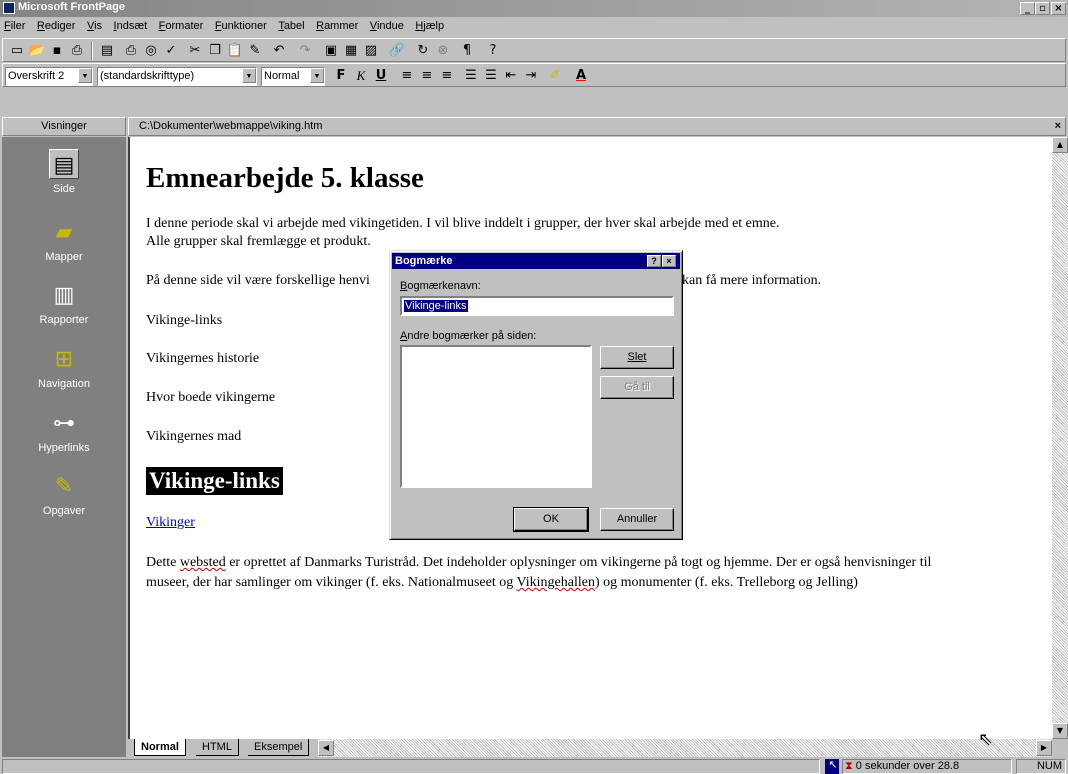  What do you see at coordinates (467, 51) in the screenshot?
I see `show-all-icon: ¶` at bounding box center [467, 51].